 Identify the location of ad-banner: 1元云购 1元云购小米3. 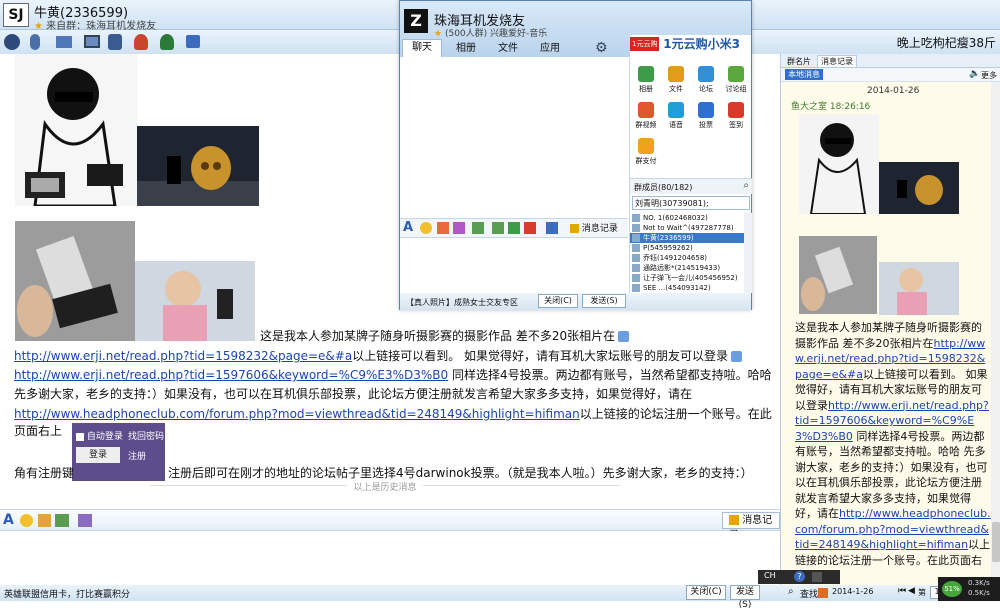
(690, 46).